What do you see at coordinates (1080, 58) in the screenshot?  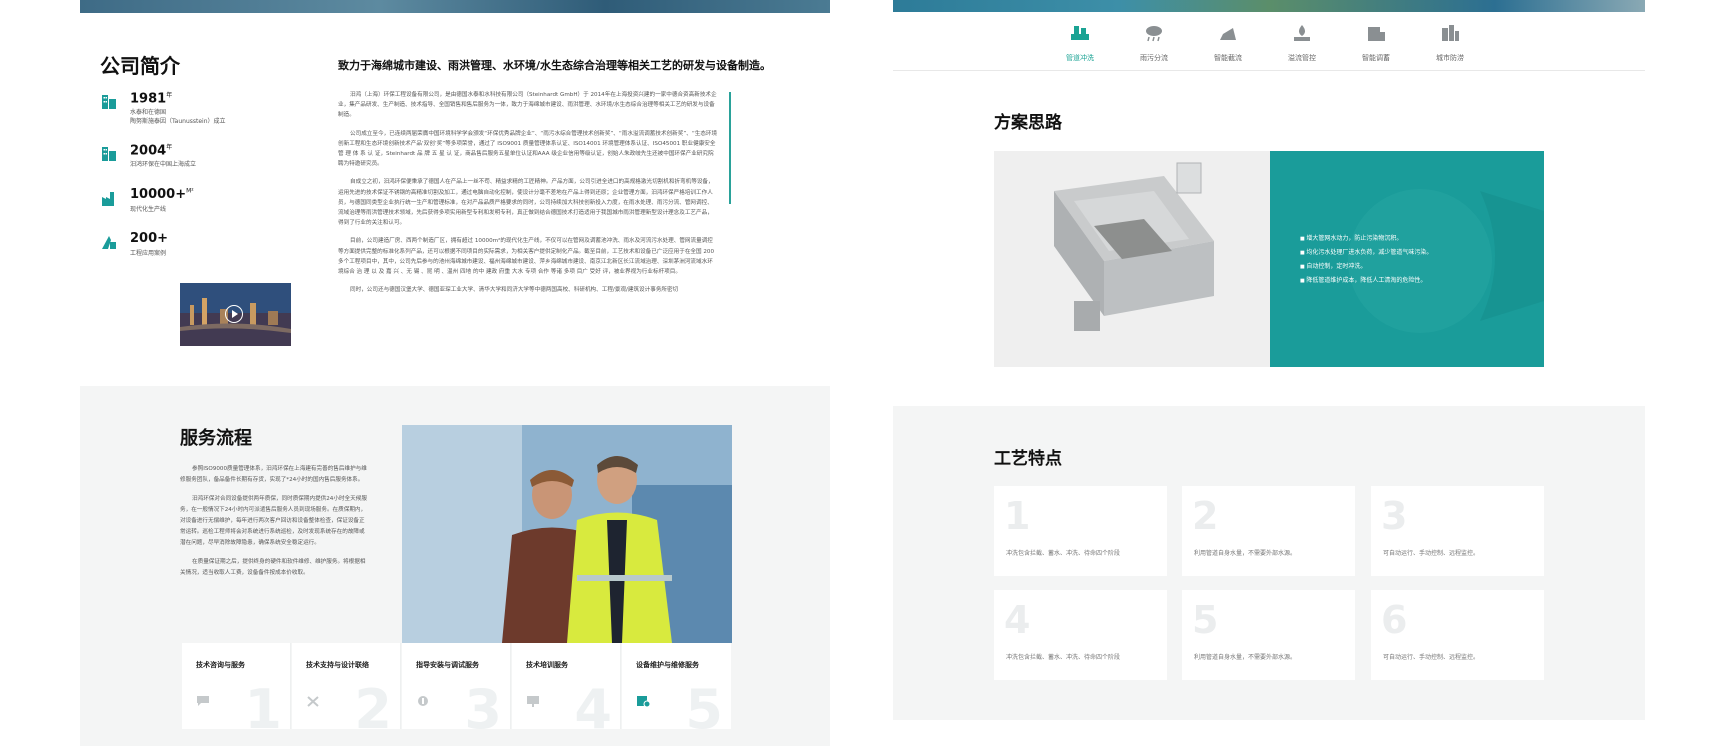 I see `tab-label: 管道冲洗` at bounding box center [1080, 58].